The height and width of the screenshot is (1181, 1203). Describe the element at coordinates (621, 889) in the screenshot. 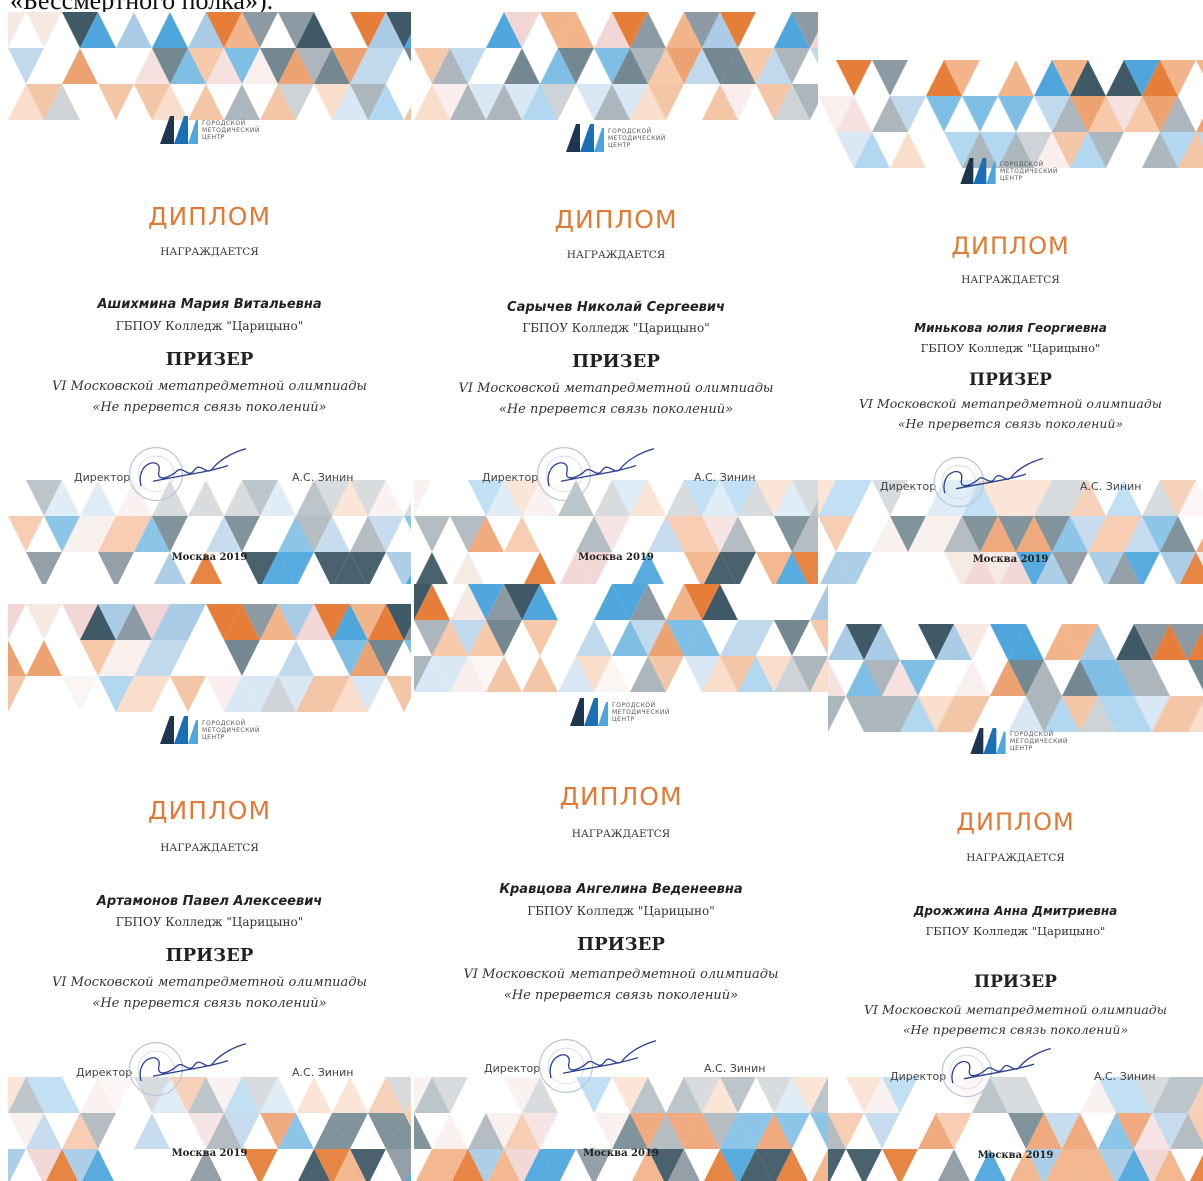

I see `recipient-name: Кравцова Ангелина Веденеевна` at that location.